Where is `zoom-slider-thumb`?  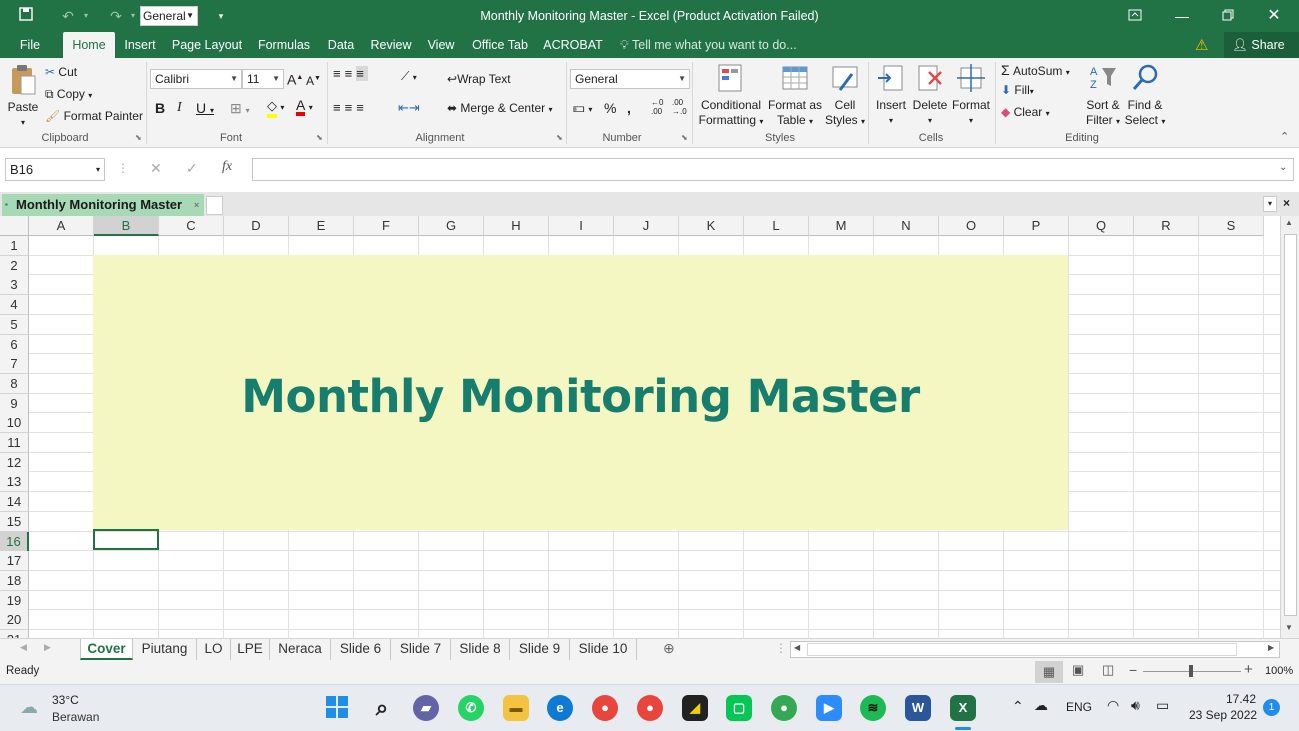 zoom-slider-thumb is located at coordinates (1191, 671).